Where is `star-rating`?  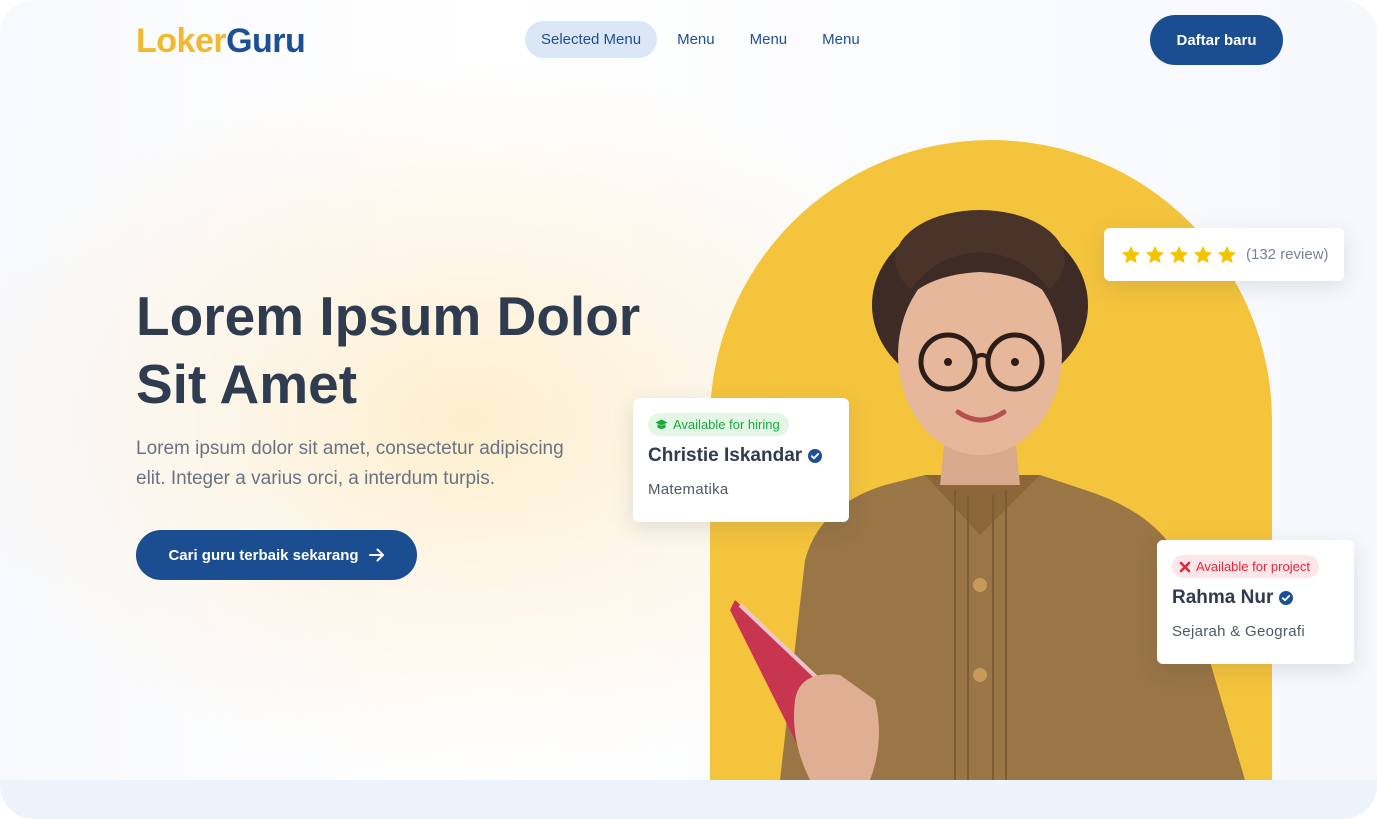
star-rating is located at coordinates (1179, 255).